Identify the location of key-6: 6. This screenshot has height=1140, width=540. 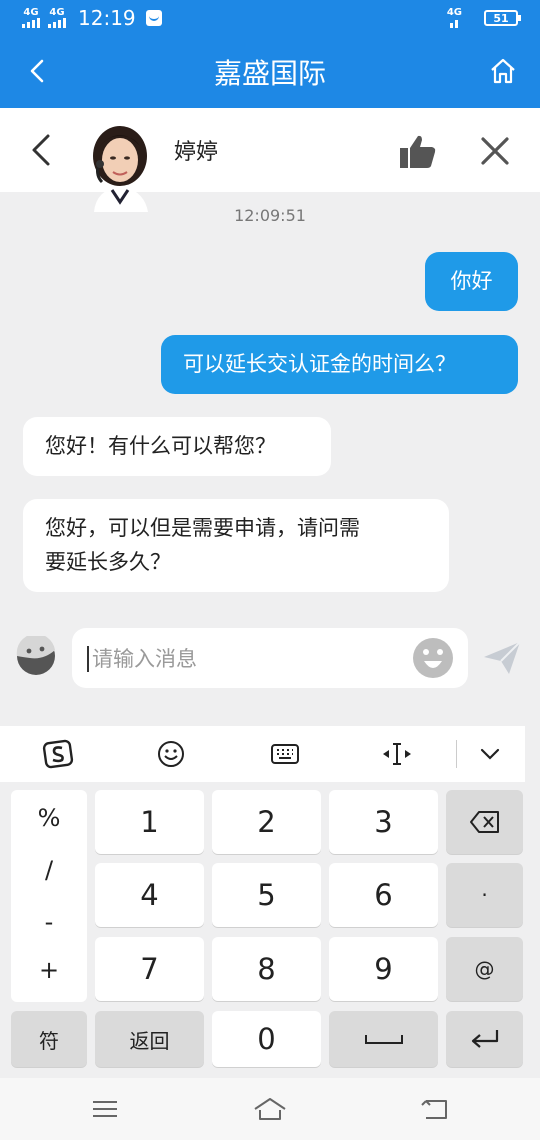
(383, 895).